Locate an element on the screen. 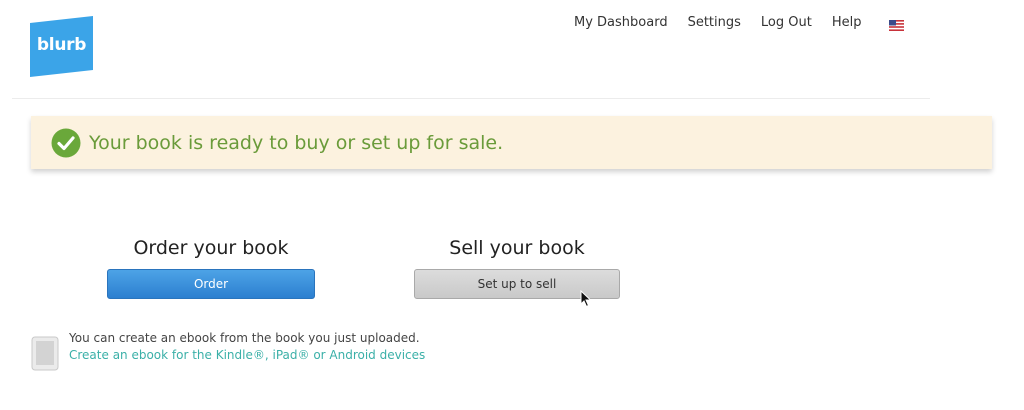 Image resolution: width=1024 pixels, height=410 pixels. header-divider is located at coordinates (471, 98).